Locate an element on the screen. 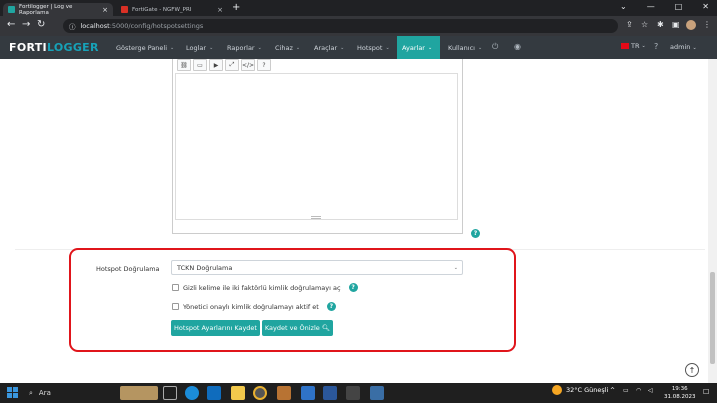 This screenshot has height=403, width=717. search-icon: 🔍︎ is located at coordinates (326, 328).